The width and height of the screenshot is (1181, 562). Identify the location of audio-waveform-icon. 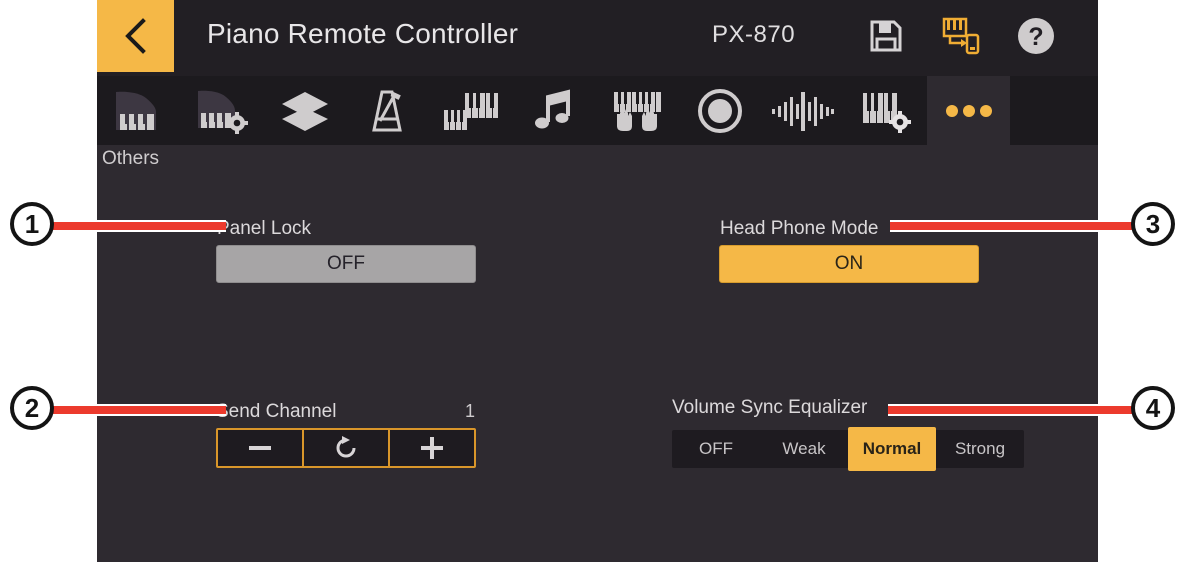
(803, 111).